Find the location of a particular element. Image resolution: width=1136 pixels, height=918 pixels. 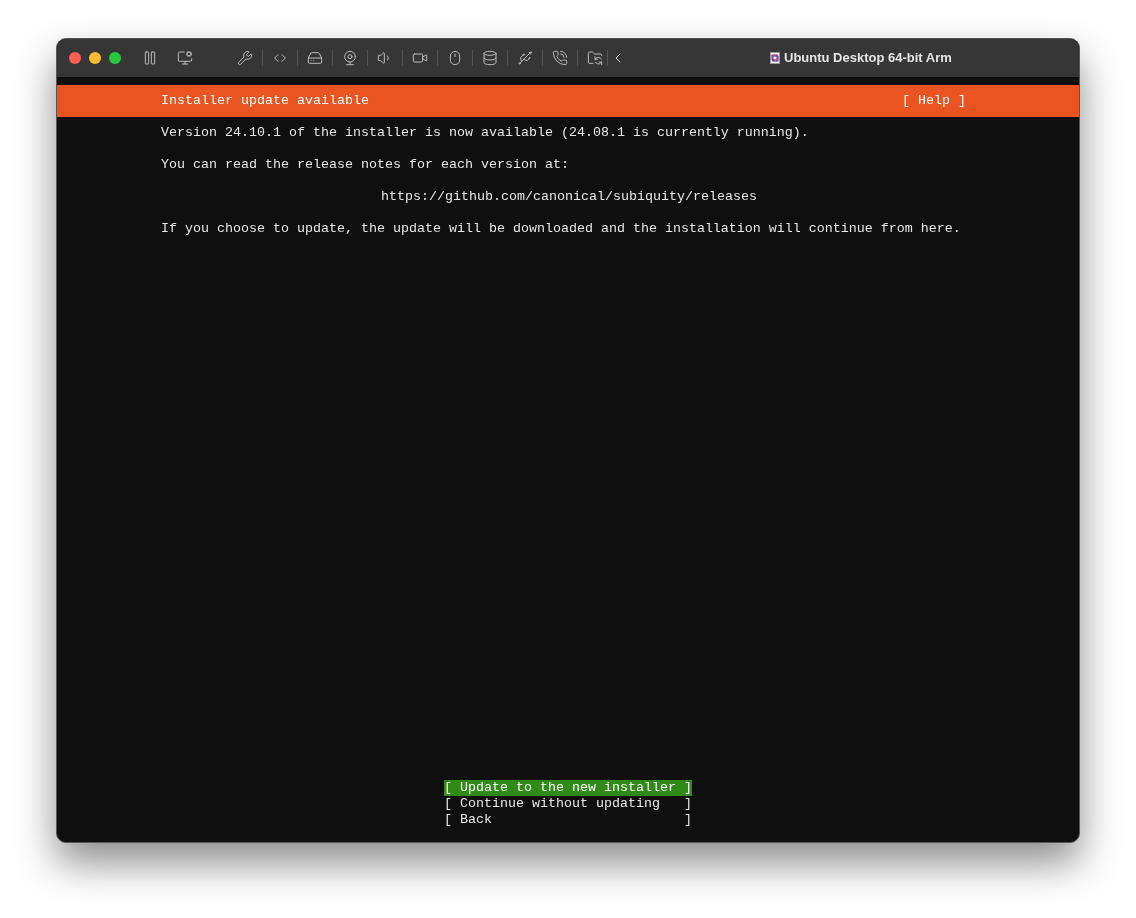

message-text: Version 24.10.1 of the installer is now available (24.08.1 is currently running). is located at coordinates (485, 133).